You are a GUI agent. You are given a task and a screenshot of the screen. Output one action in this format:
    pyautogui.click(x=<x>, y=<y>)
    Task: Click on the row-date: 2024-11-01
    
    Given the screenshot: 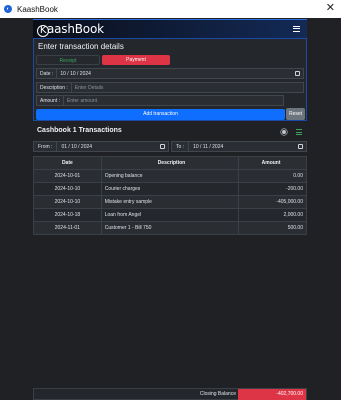 What is the action you would take?
    pyautogui.click(x=67, y=228)
    